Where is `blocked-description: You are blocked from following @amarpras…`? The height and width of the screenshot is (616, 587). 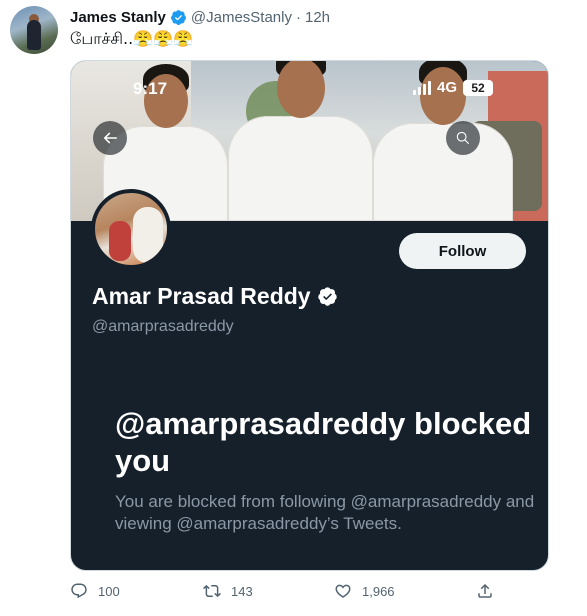
blocked-description: You are blocked from following @amarpras… is located at coordinates (325, 512).